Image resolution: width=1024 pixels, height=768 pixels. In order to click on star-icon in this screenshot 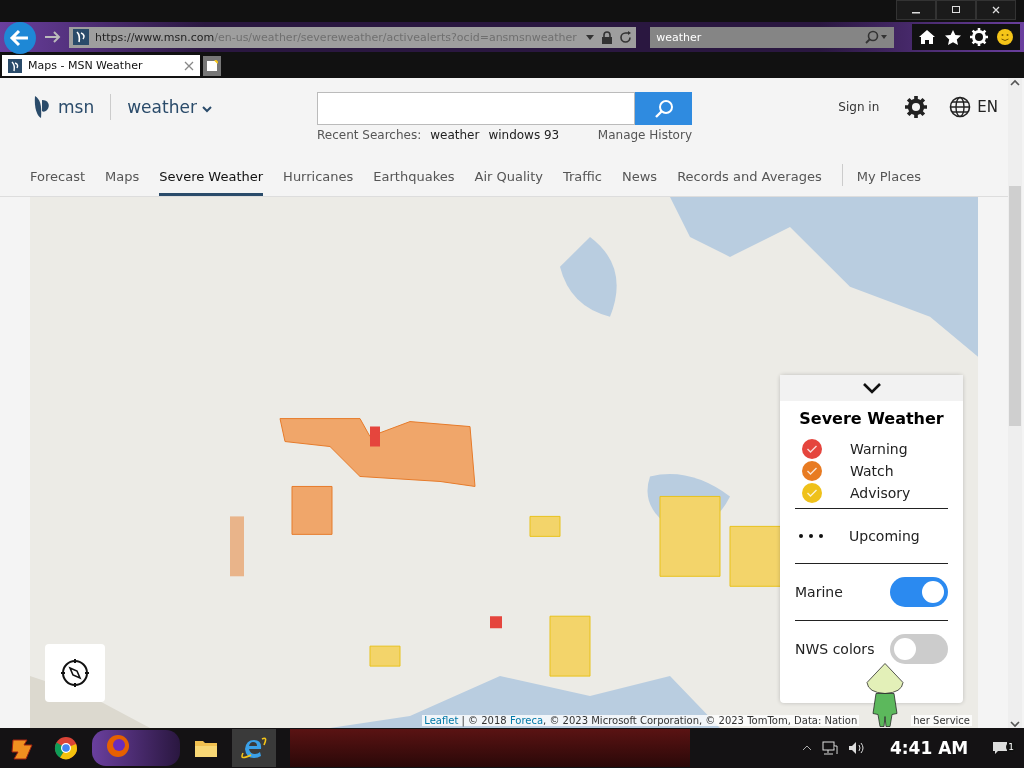, I will do `click(953, 37)`.